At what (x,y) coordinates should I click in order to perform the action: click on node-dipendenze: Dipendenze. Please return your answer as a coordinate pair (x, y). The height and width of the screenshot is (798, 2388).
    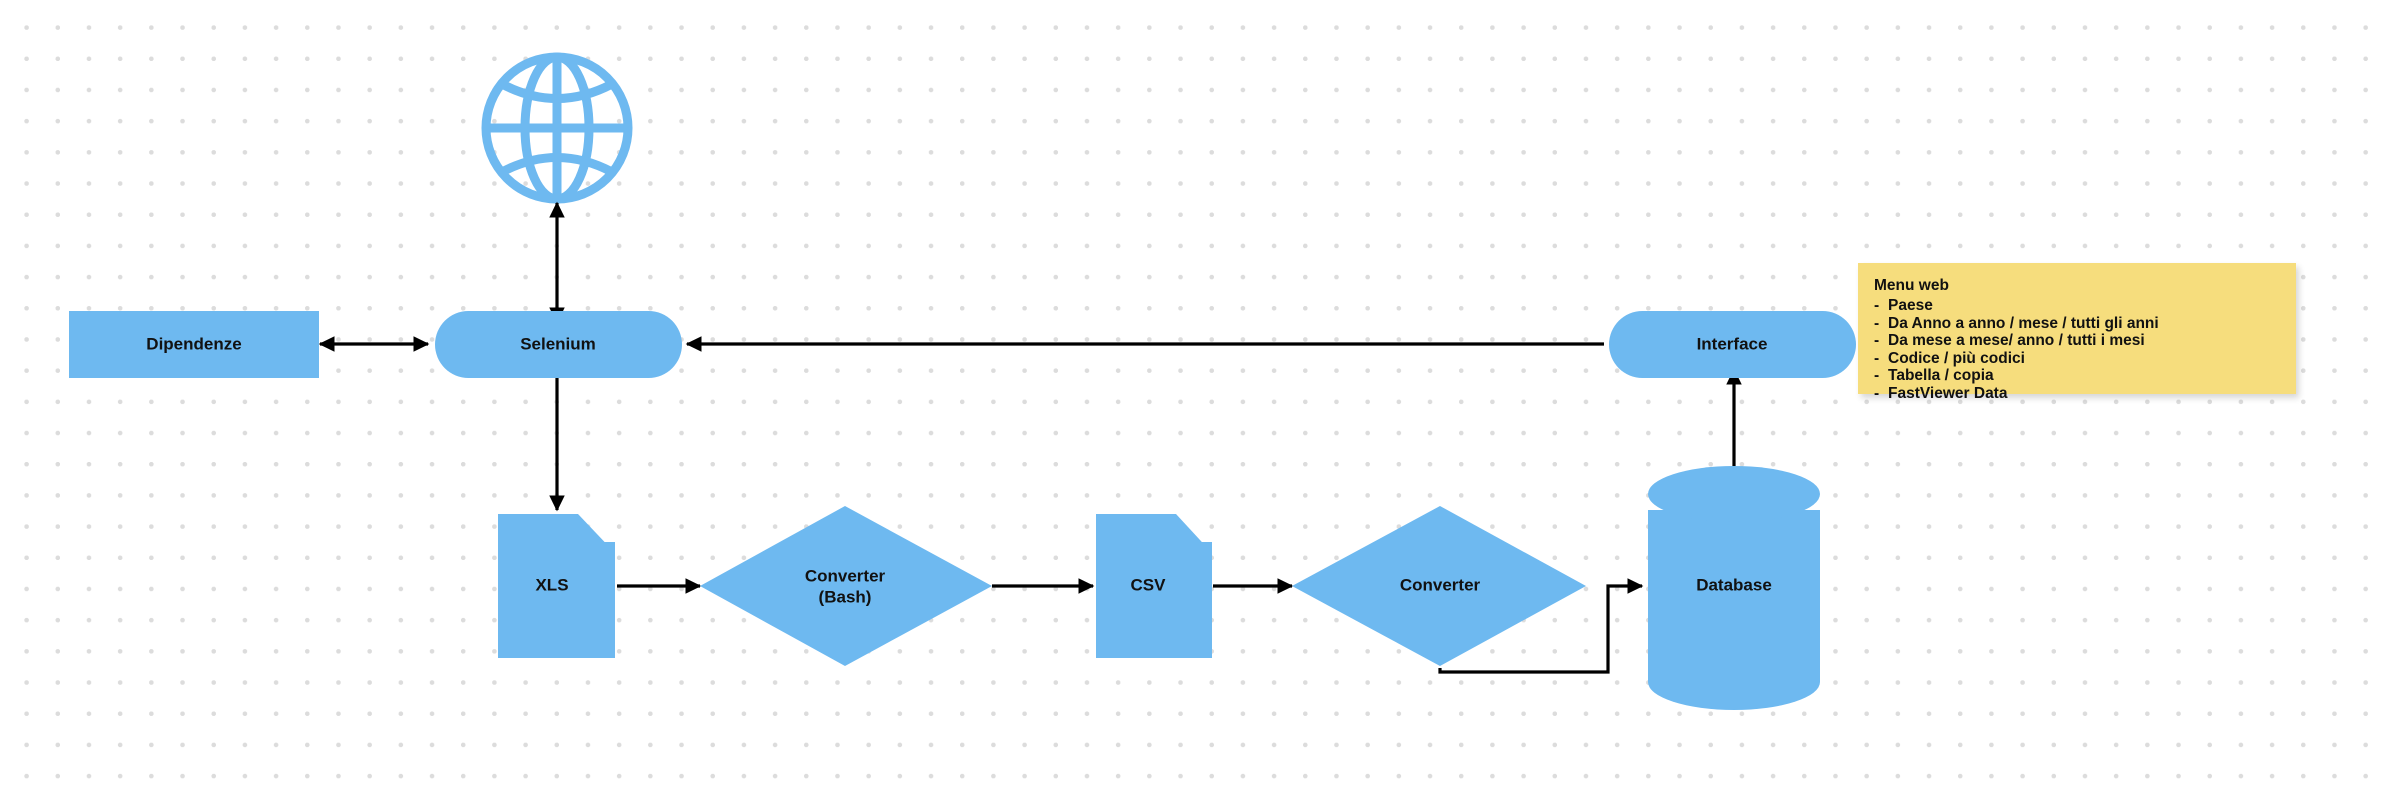
    Looking at the image, I should click on (194, 344).